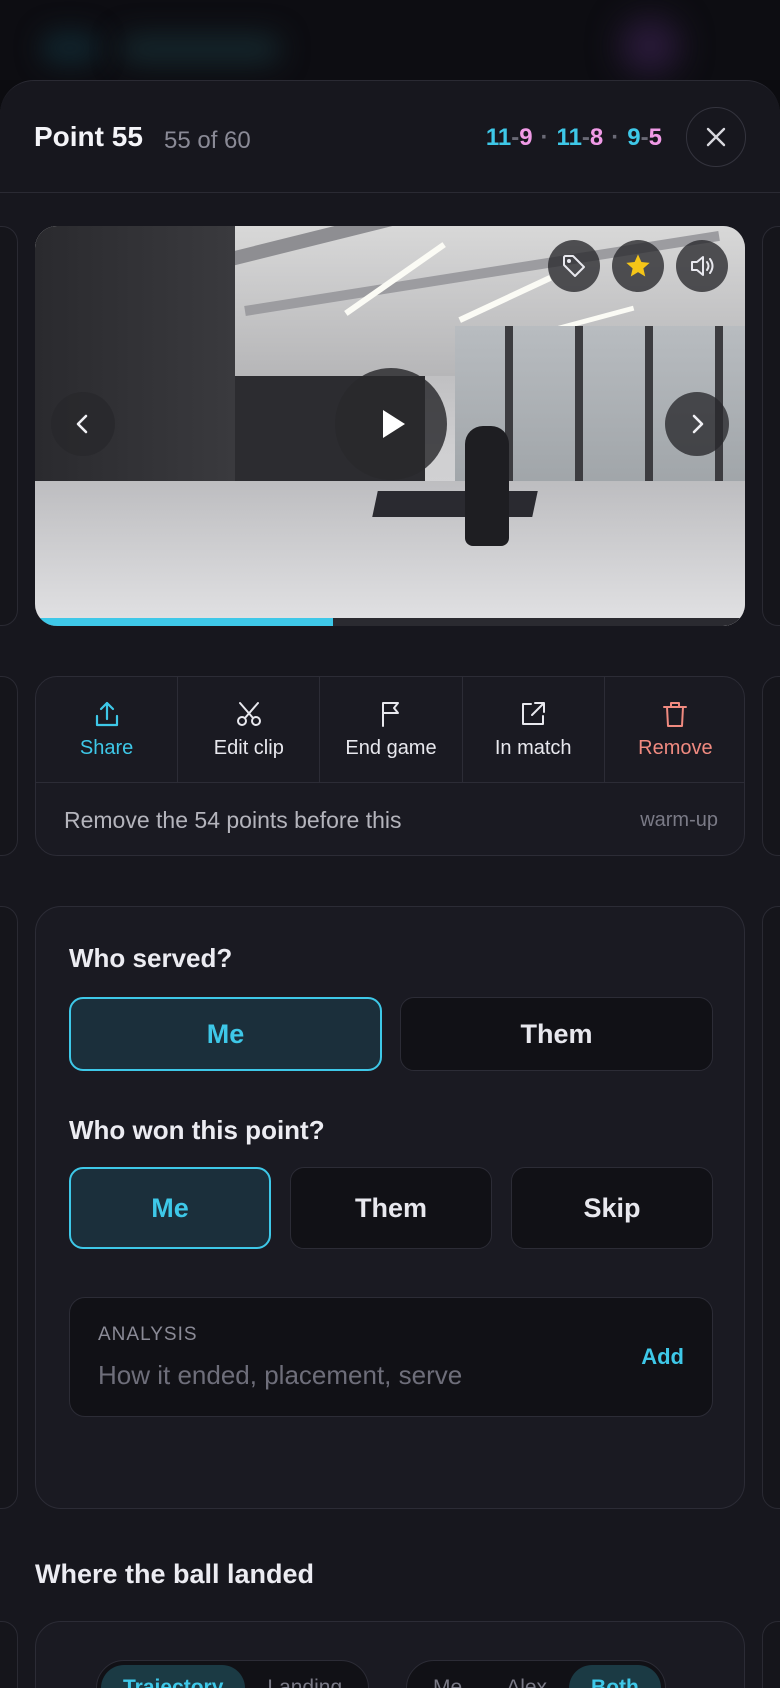 Image resolution: width=780 pixels, height=1688 pixels. I want to click on served-question: Who served?, so click(151, 958).